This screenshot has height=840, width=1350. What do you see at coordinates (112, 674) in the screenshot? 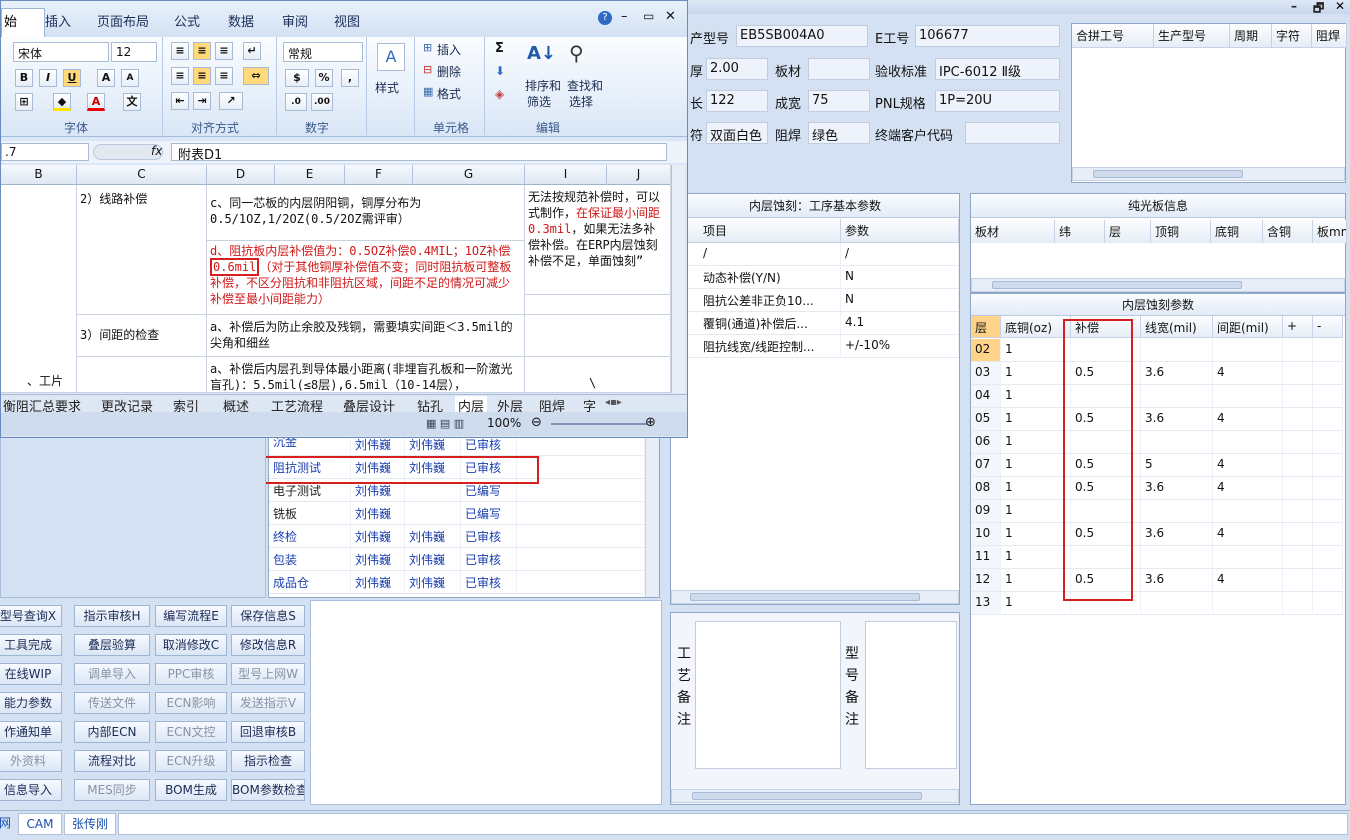
I see `action-button: 调单导入` at bounding box center [112, 674].